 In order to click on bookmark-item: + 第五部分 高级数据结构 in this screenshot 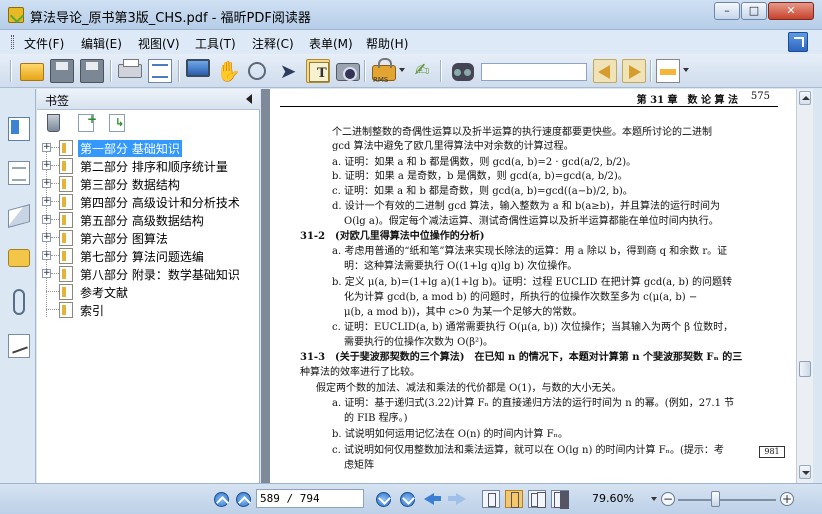, I will do `click(148, 220)`.